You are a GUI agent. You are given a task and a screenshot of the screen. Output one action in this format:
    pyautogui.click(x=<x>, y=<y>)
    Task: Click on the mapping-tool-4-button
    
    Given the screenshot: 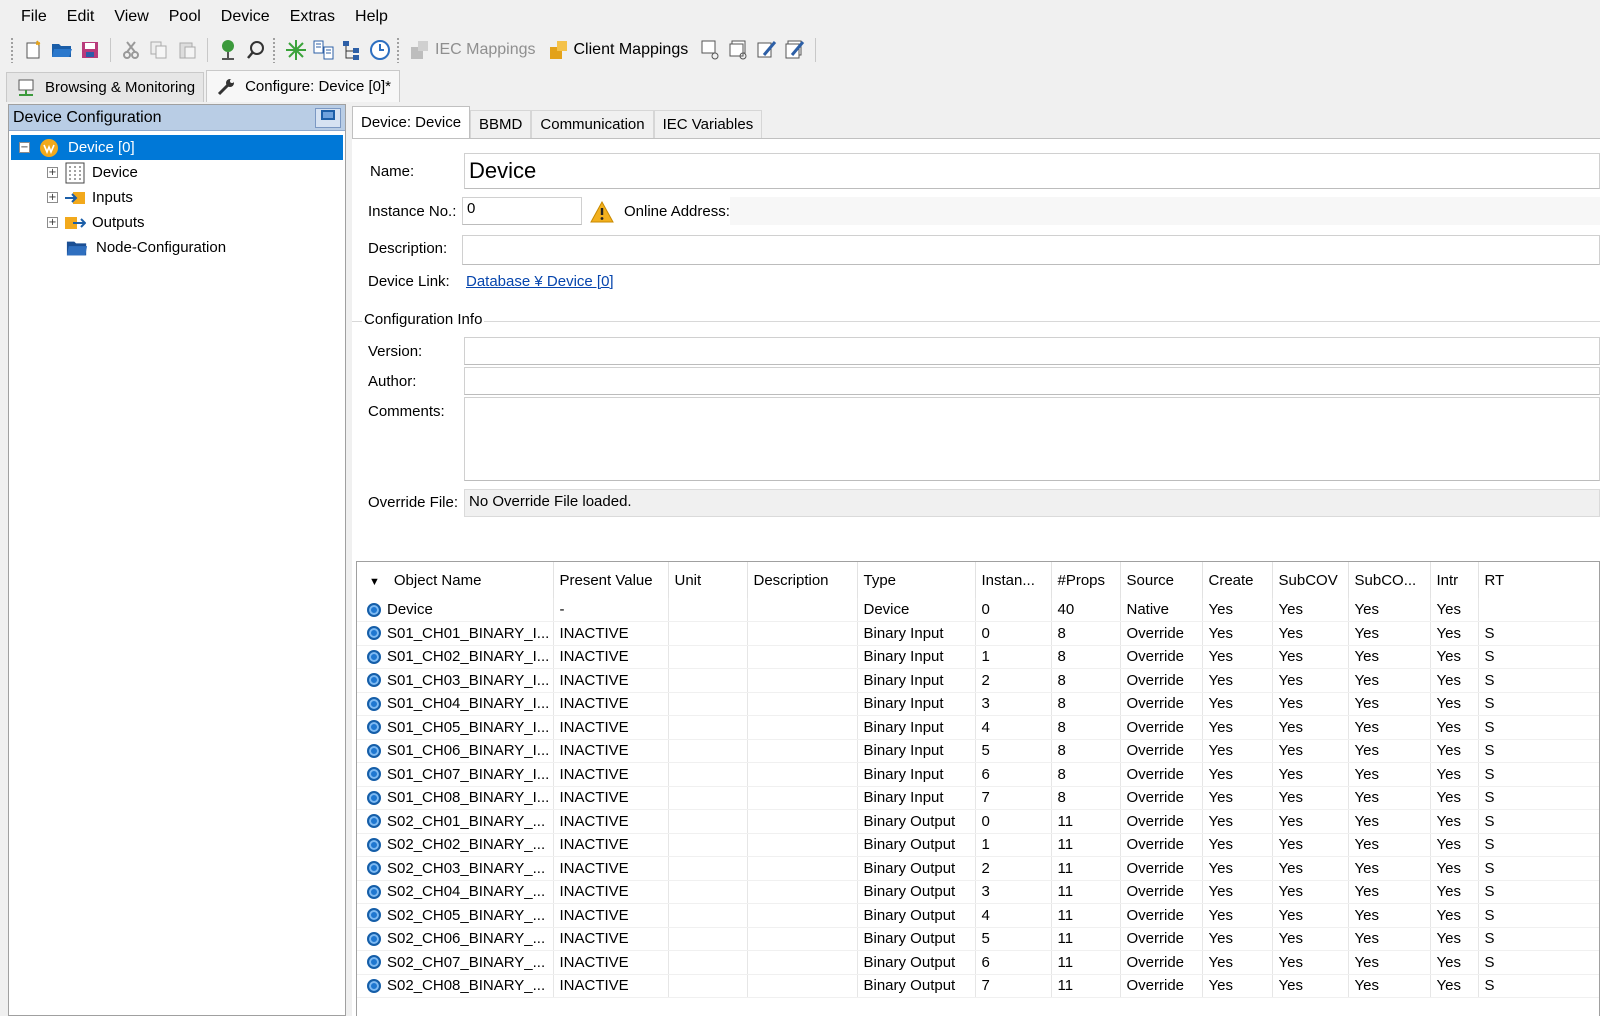 What is the action you would take?
    pyautogui.click(x=795, y=50)
    